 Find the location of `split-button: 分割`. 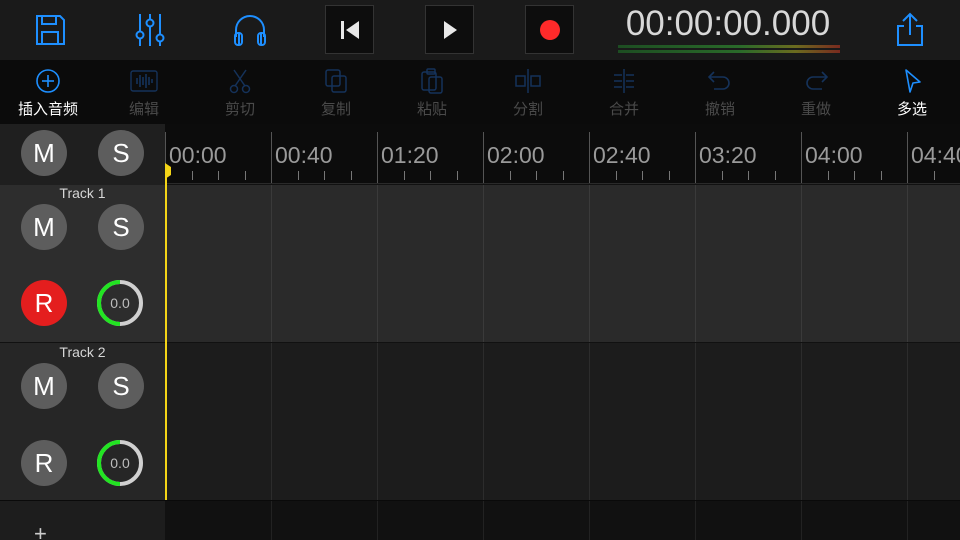

split-button: 分割 is located at coordinates (528, 92).